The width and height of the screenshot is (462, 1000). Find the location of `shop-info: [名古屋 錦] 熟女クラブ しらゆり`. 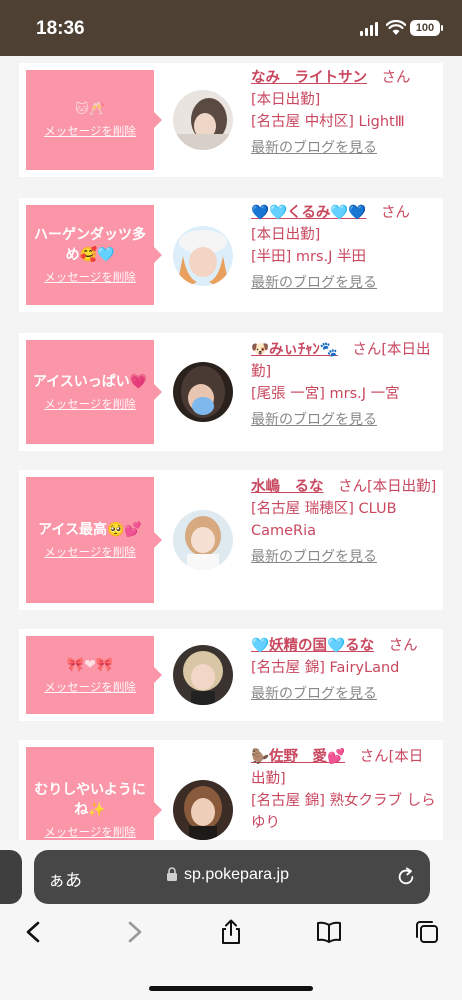

shop-info: [名古屋 錦] 熟女クラブ しらゆり is located at coordinates (343, 812).